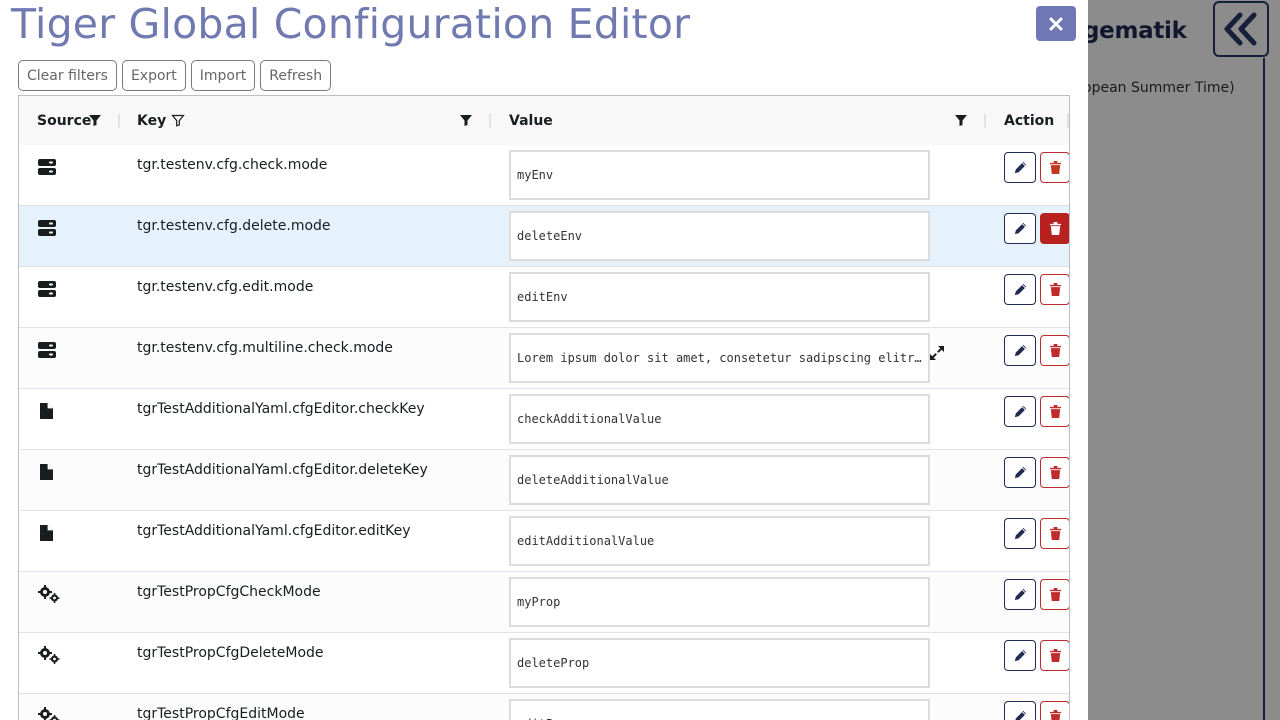 The image size is (1280, 720). Describe the element at coordinates (719, 709) in the screenshot. I see `config-value-field: editProp` at that location.